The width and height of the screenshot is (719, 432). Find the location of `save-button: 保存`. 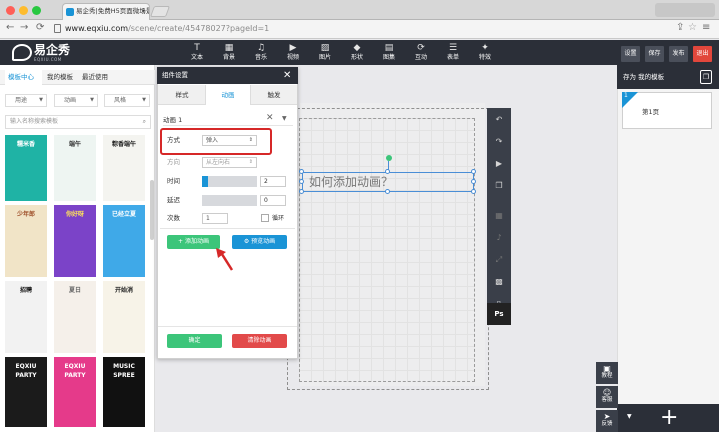

save-button: 保存 is located at coordinates (654, 54).